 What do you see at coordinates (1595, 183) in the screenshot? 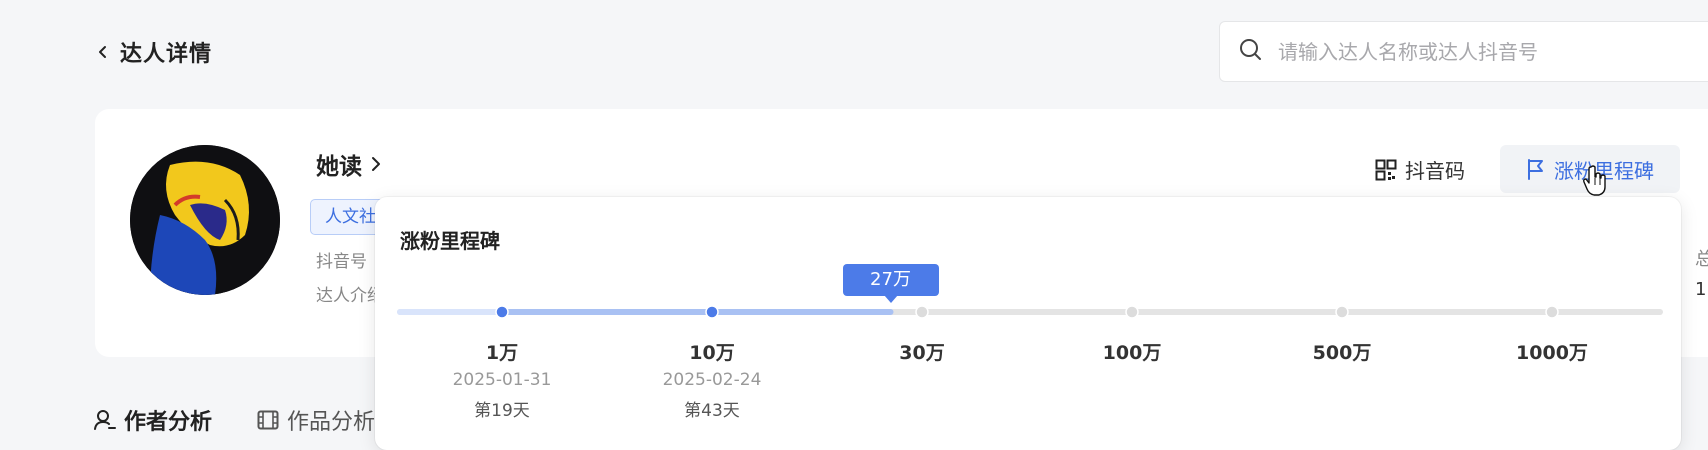
I see `hand-cursor-icon` at bounding box center [1595, 183].